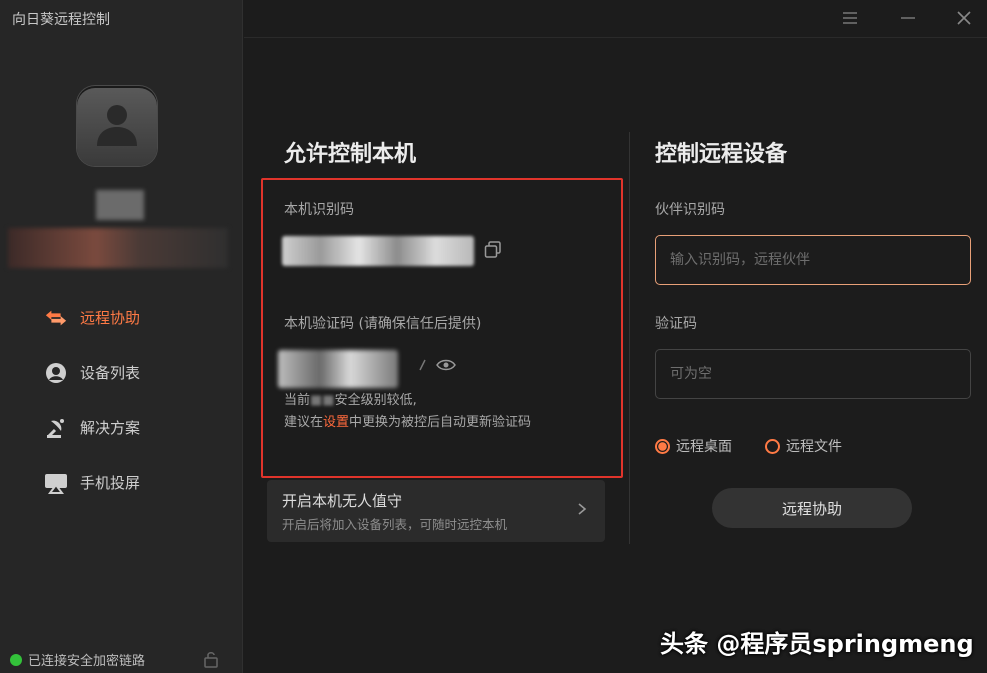 This screenshot has height=673, width=987. I want to click on solution-icon, so click(56, 428).